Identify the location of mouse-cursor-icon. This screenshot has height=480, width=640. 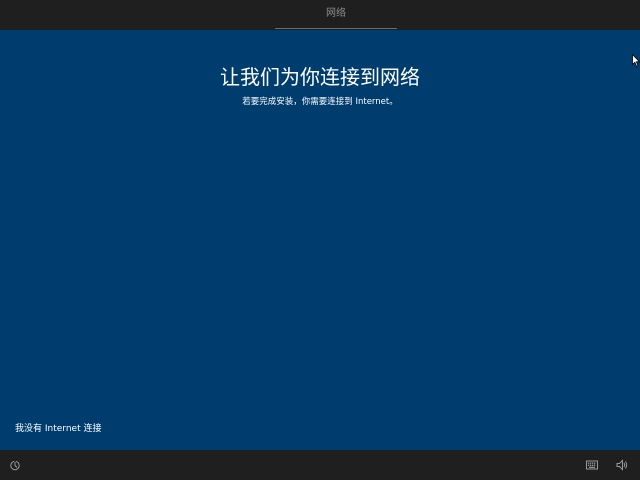
(636, 60).